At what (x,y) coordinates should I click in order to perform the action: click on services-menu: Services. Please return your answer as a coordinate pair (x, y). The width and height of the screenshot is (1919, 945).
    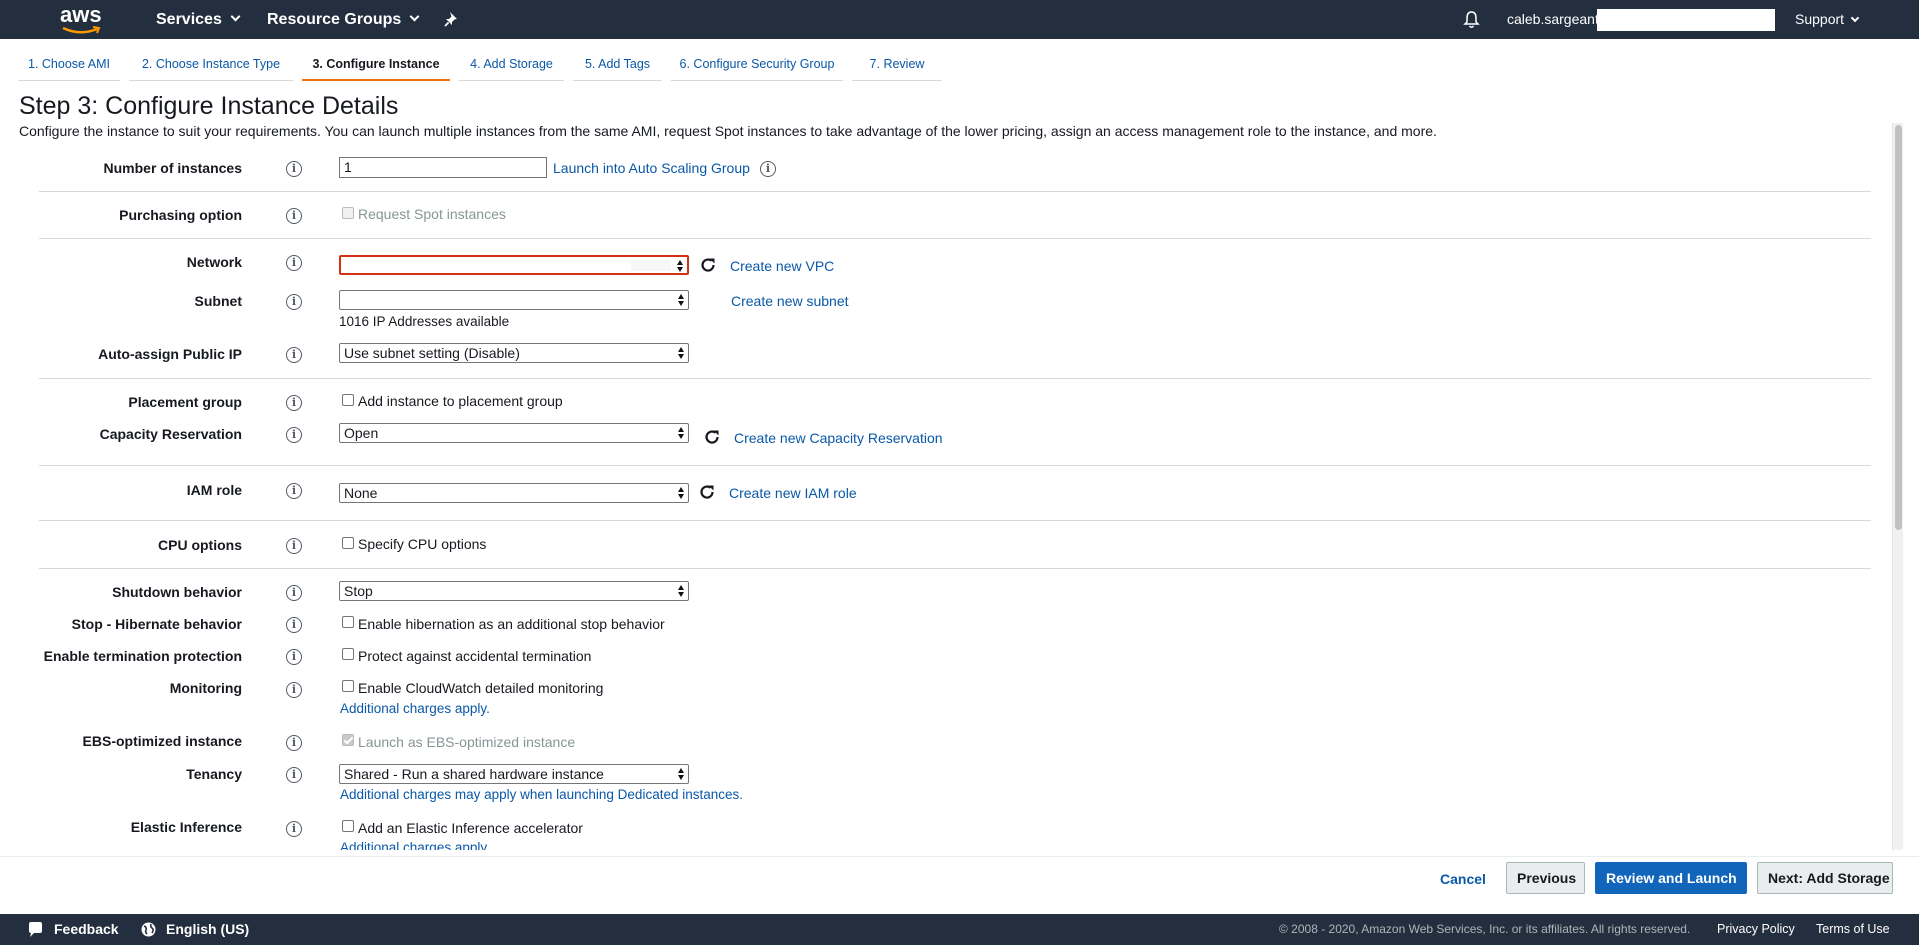
    Looking at the image, I should click on (198, 19).